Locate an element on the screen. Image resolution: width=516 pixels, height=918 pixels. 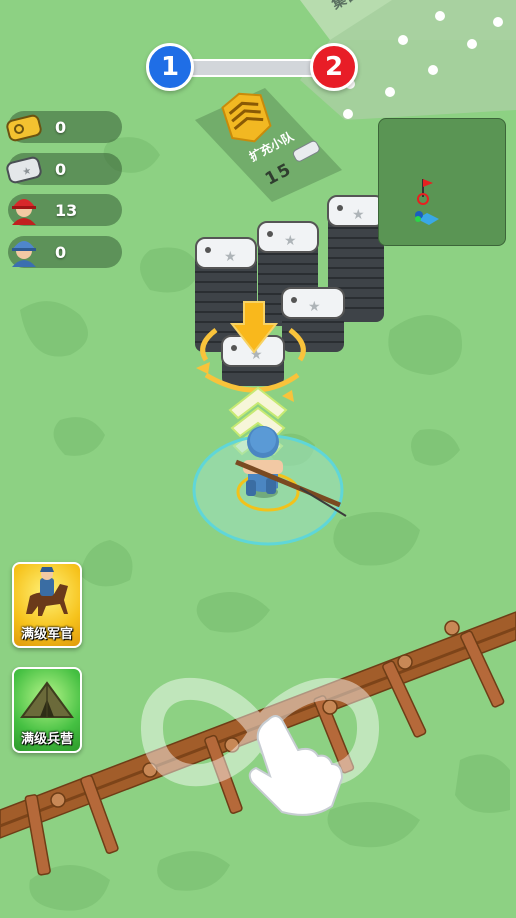
max-barracks-label: 满级兵营 is located at coordinates (46, 739).